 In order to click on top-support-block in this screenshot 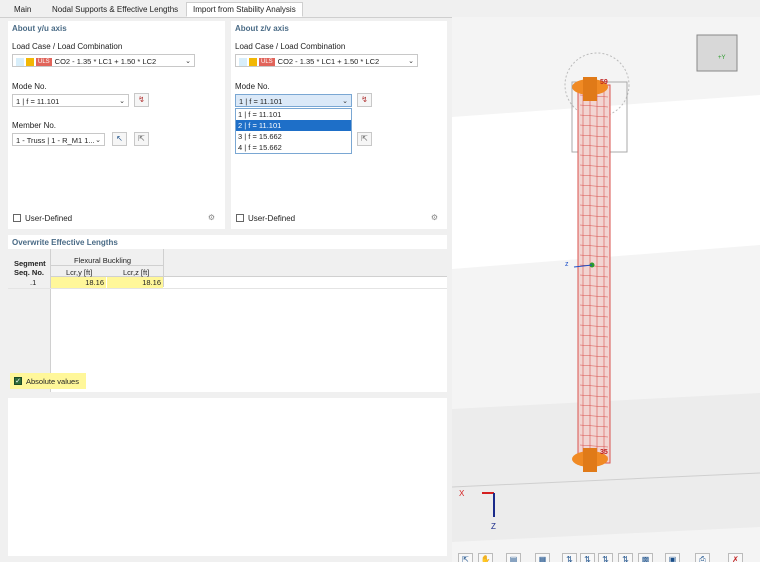, I will do `click(590, 89)`.